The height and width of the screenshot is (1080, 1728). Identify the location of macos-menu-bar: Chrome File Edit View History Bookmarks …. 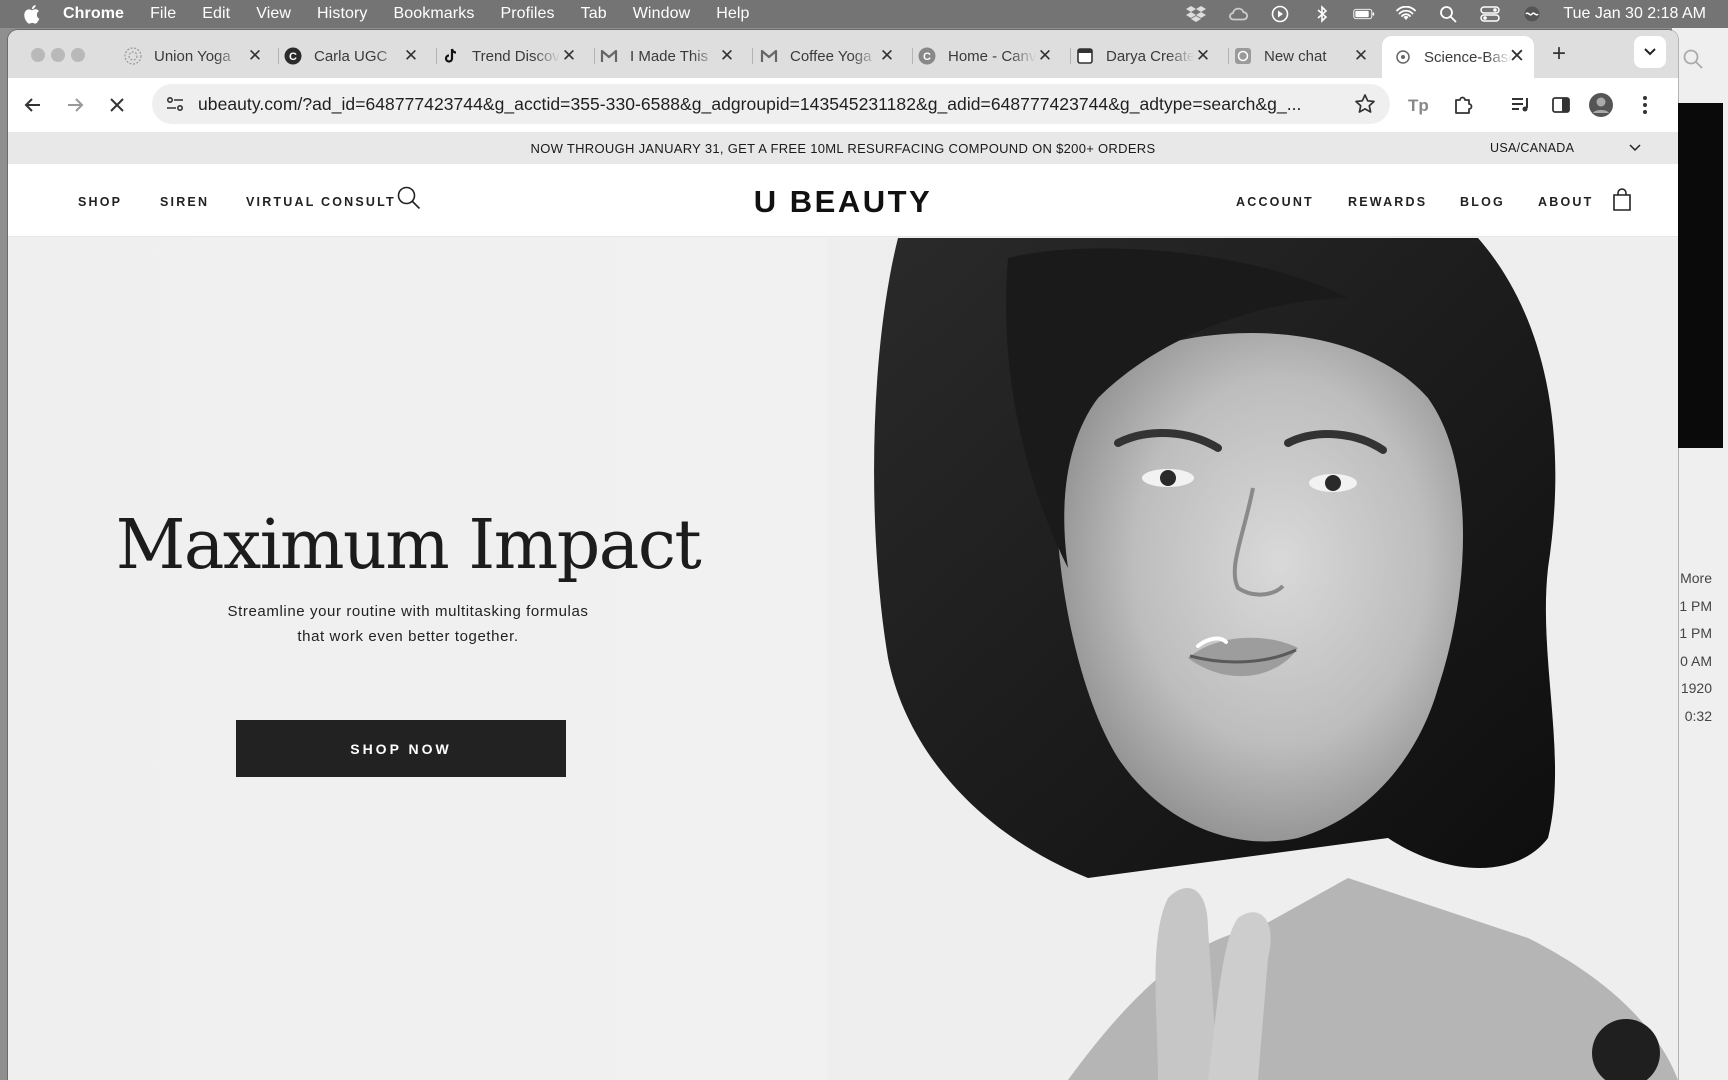
(864, 14).